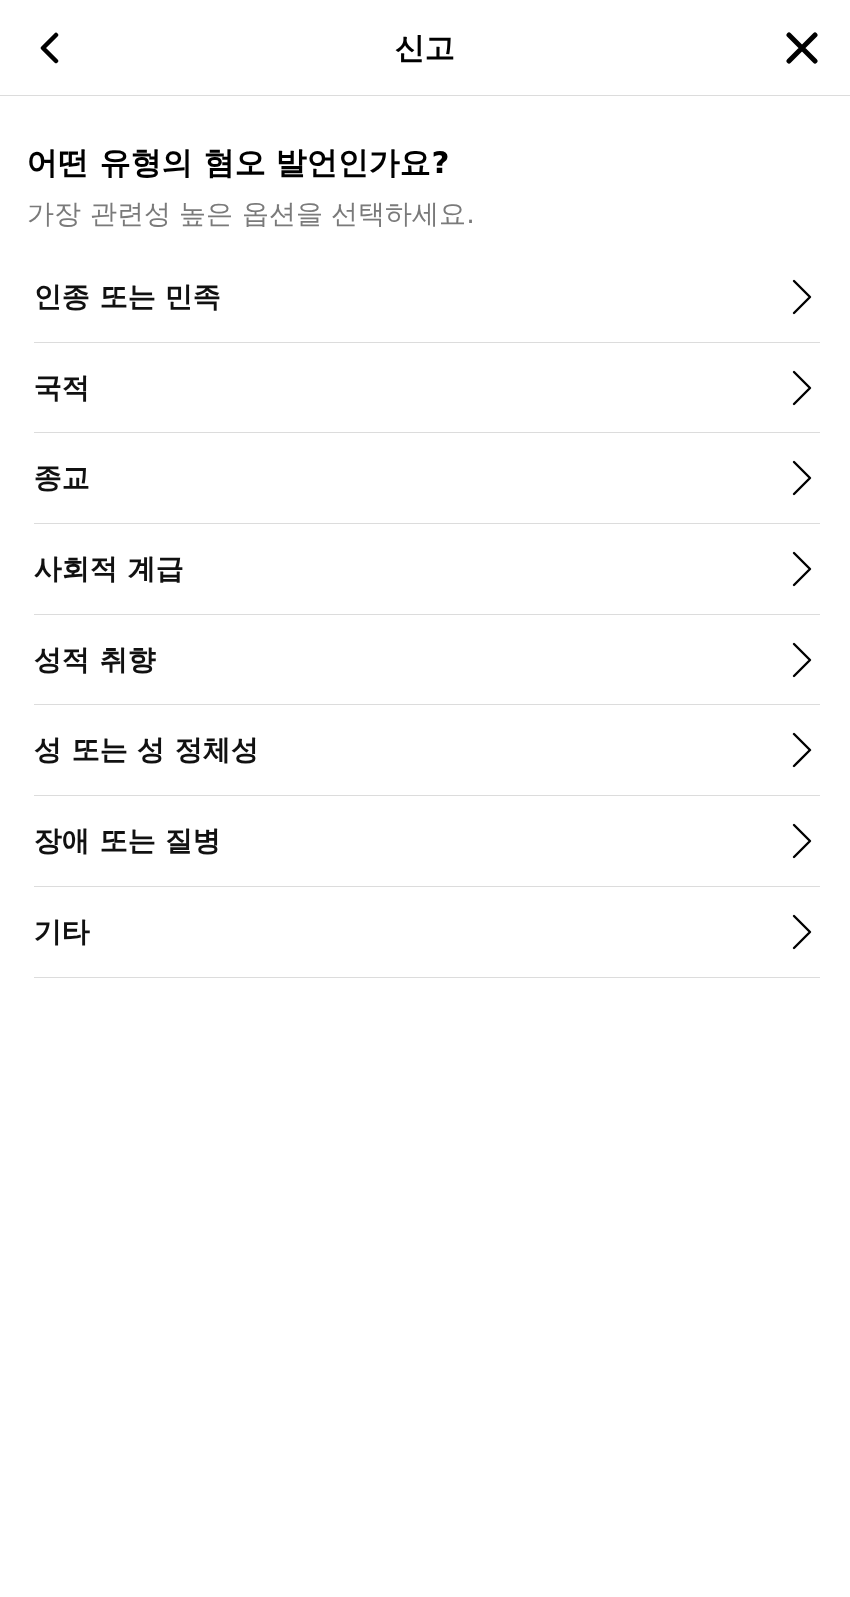 The image size is (850, 1597). I want to click on option-list-item: 장애 또는 질병, so click(427, 841).